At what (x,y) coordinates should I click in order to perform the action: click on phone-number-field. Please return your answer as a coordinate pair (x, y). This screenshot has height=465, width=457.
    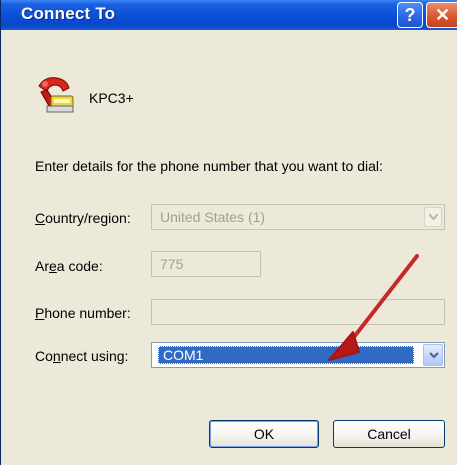
    Looking at the image, I should click on (298, 312).